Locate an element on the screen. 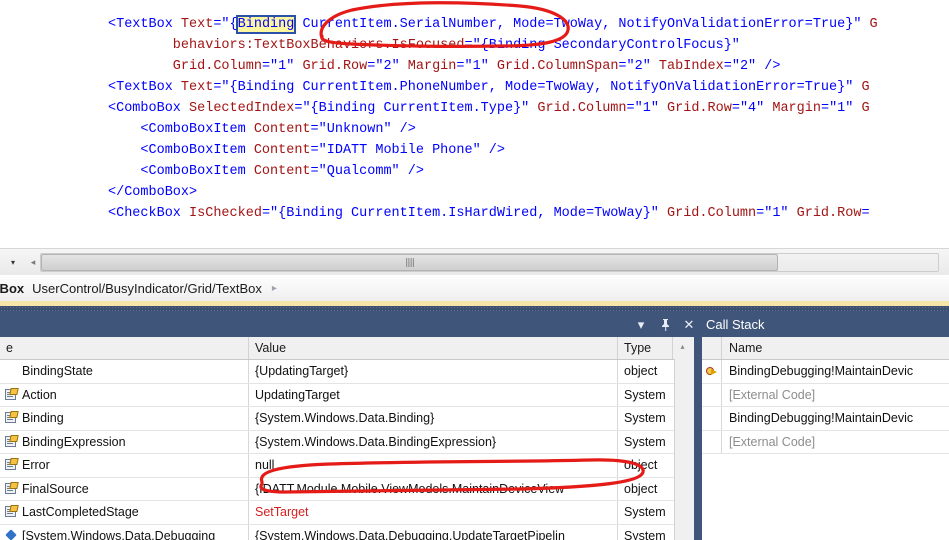 The image size is (949, 540). table-row: BindingState {UpdatingTarget} object is located at coordinates (347, 372).